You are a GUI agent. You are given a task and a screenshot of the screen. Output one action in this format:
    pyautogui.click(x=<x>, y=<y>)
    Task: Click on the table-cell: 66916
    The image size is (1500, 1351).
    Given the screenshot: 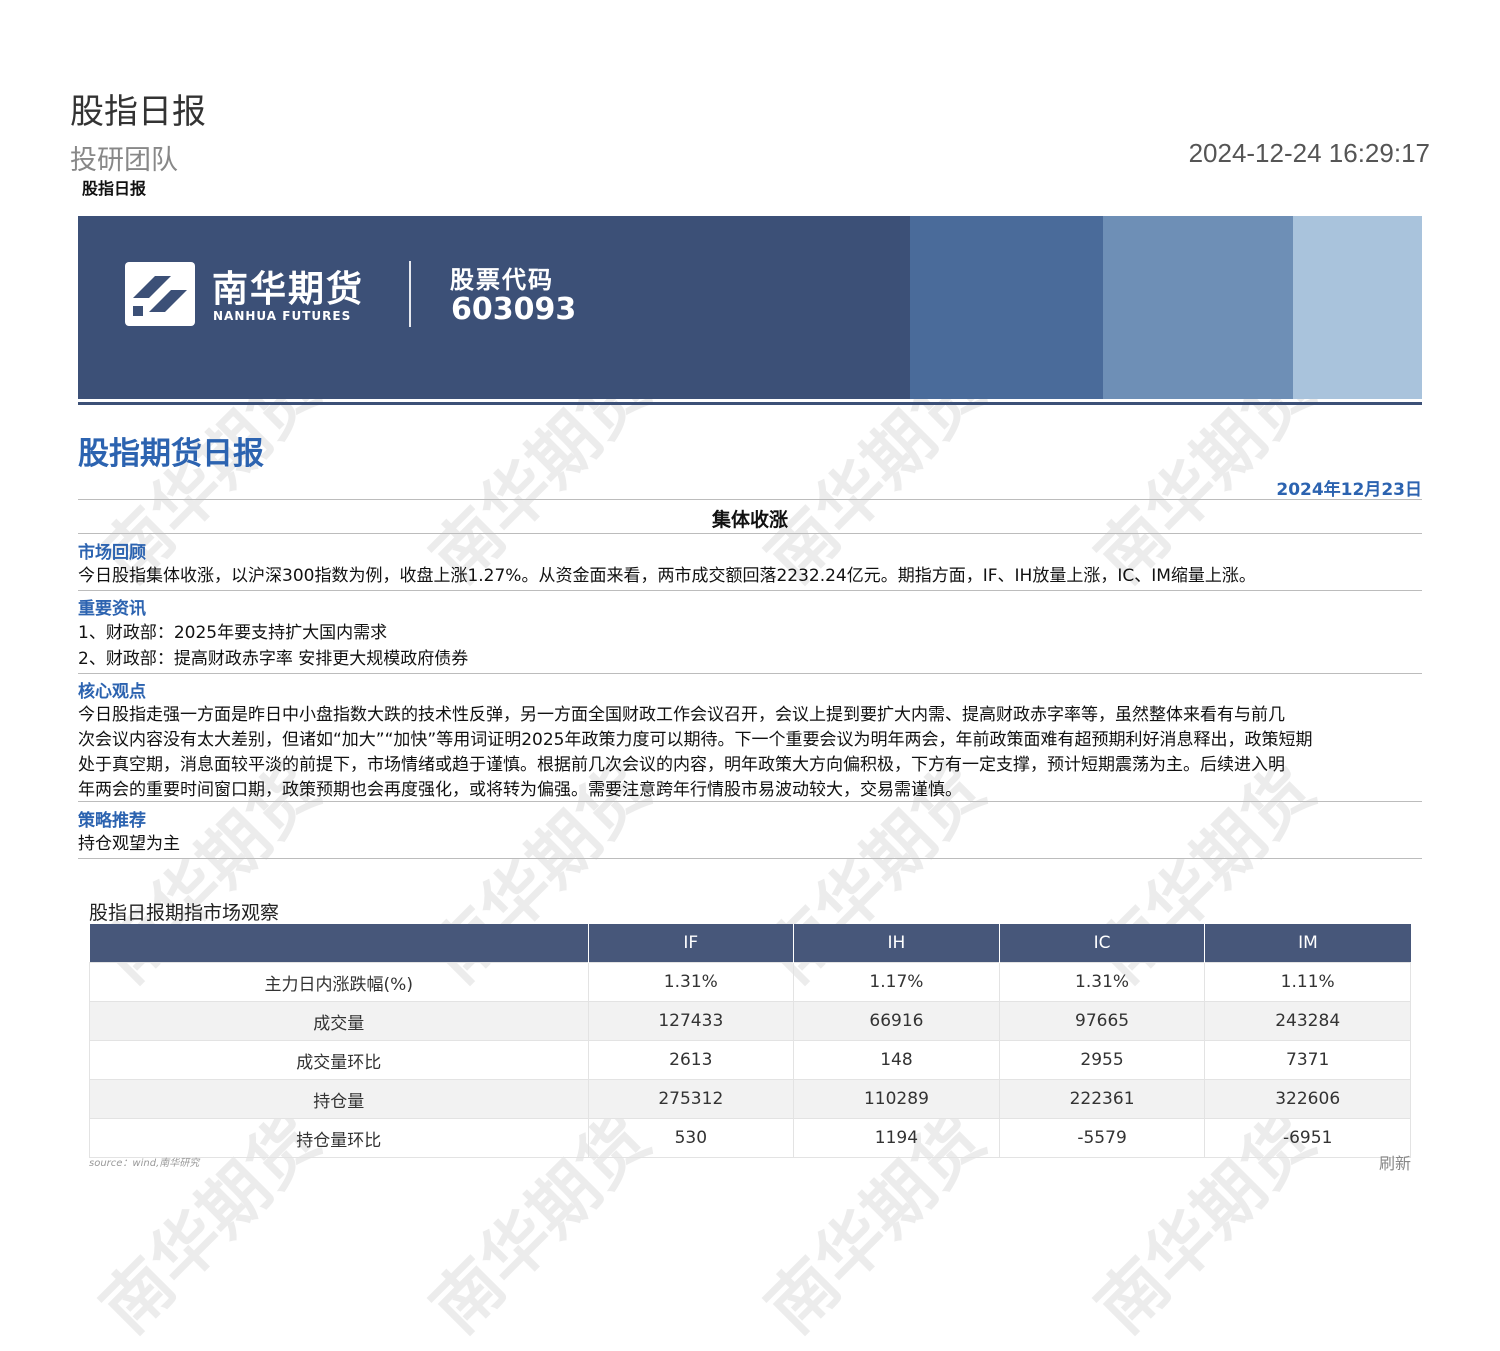 What is the action you would take?
    pyautogui.click(x=896, y=1021)
    